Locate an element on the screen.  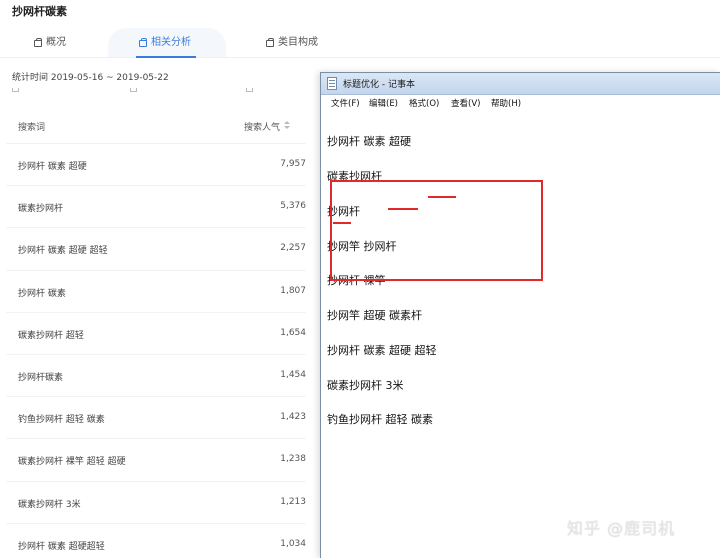
table-row: 抄网杆 碳素 超硬 超轻 2,257 is located at coordinates (156, 249).